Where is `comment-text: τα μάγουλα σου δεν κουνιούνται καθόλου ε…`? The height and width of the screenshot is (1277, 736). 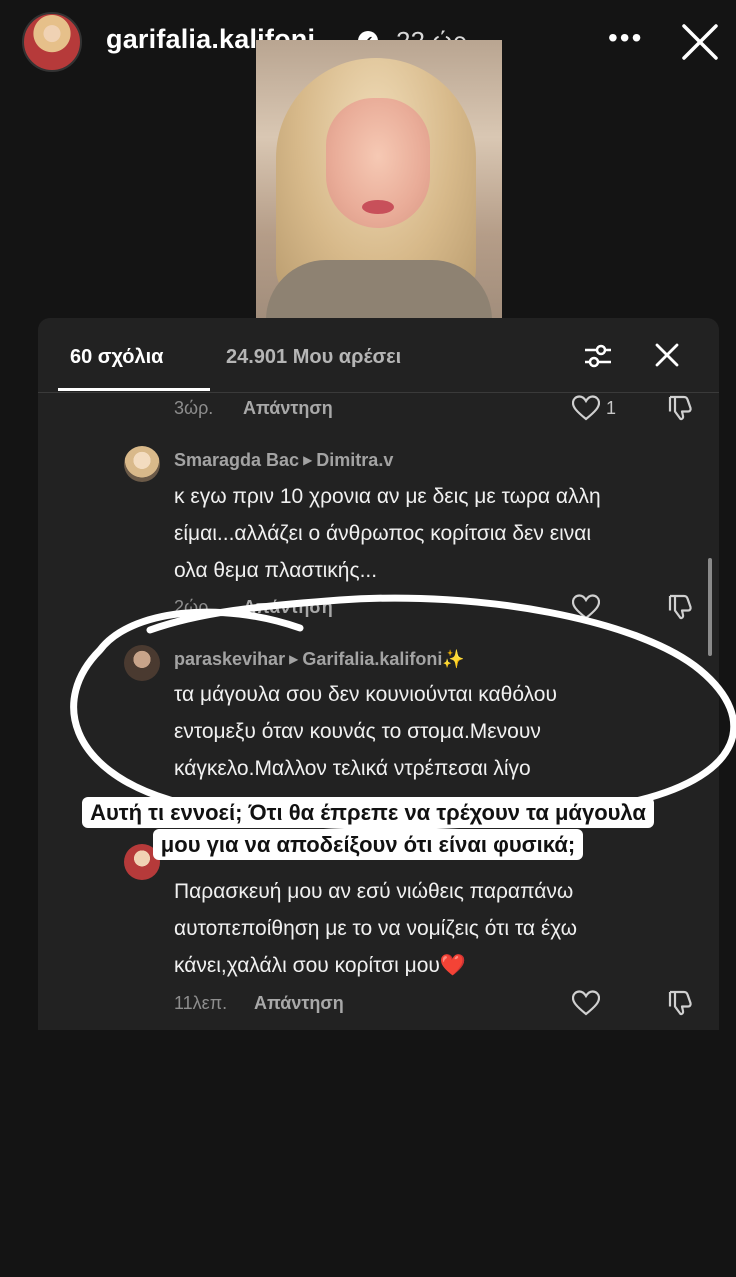 comment-text: τα μάγουλα σου δεν κουνιούνται καθόλου ε… is located at coordinates (424, 731).